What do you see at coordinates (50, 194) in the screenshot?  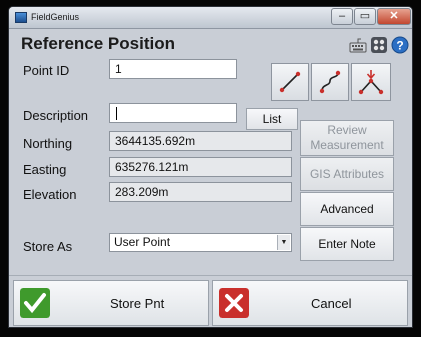 I see `elevation-label: Elevation` at bounding box center [50, 194].